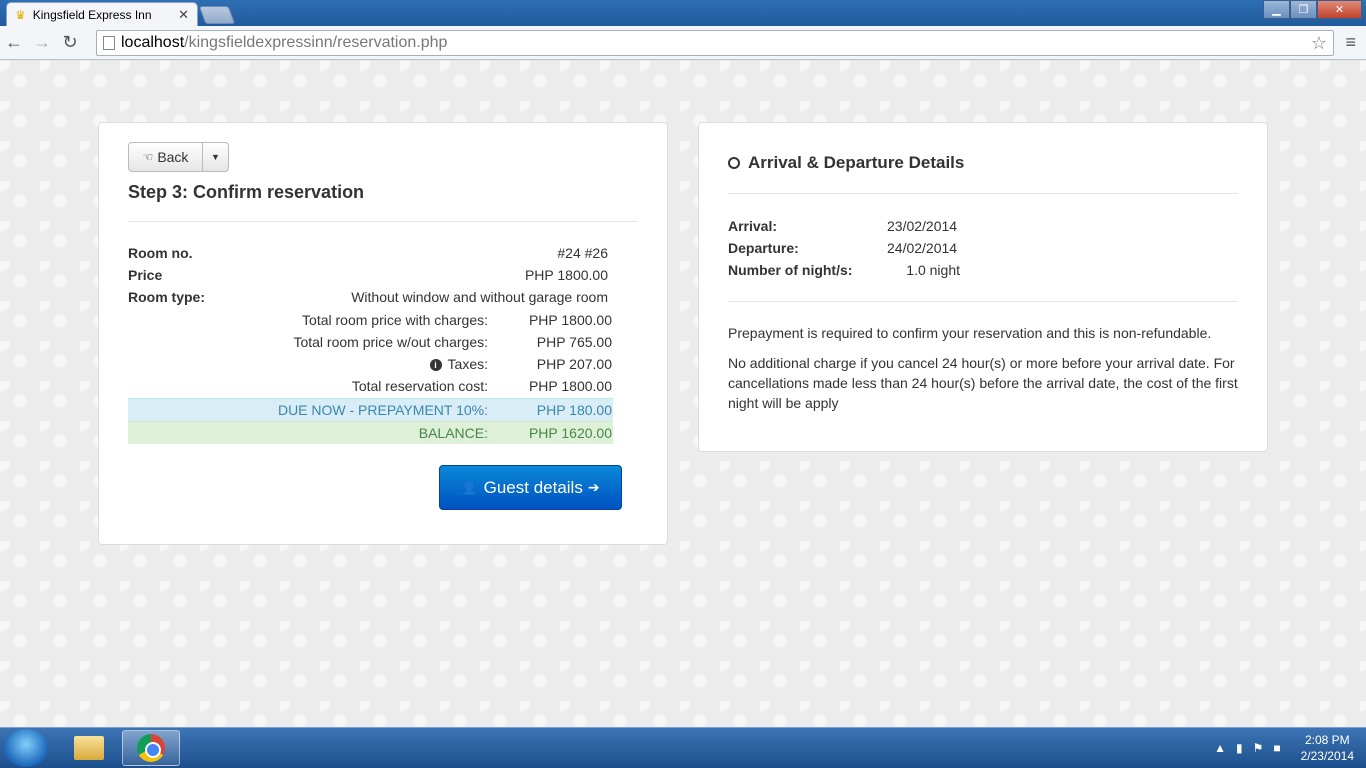 The width and height of the screenshot is (1366, 768). What do you see at coordinates (26, 748) in the screenshot?
I see `start-button` at bounding box center [26, 748].